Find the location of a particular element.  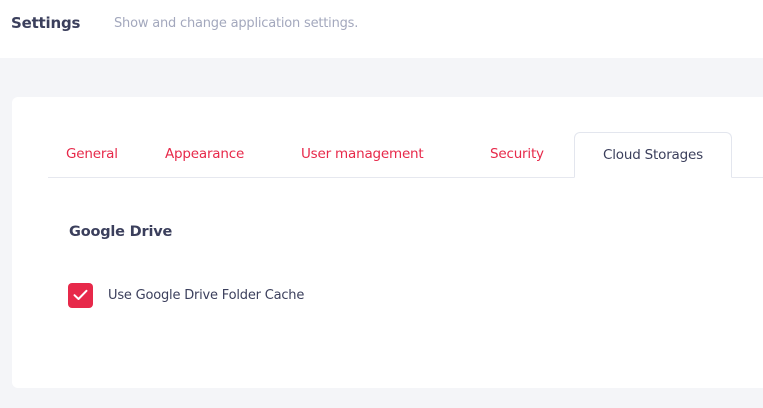

check-icon is located at coordinates (80, 294).